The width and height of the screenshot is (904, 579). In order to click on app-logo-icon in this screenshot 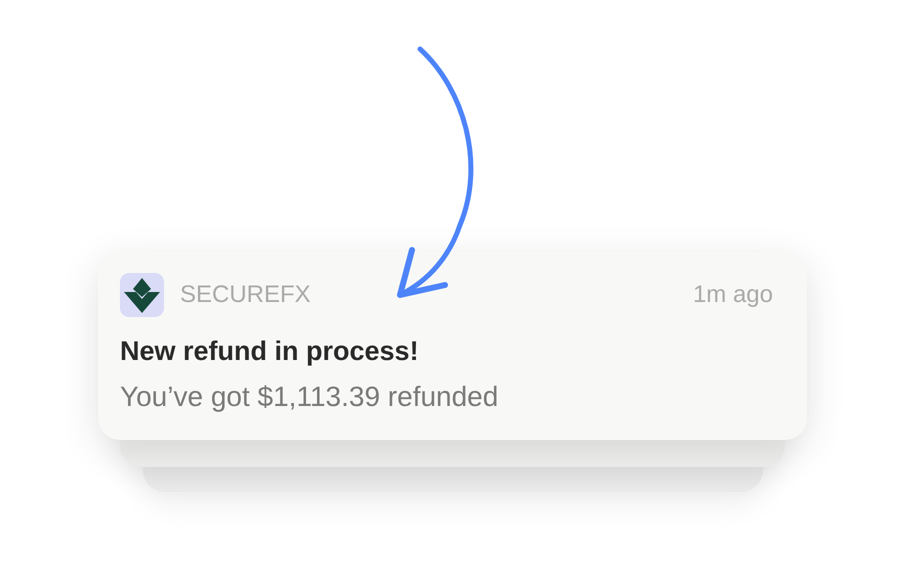, I will do `click(142, 295)`.